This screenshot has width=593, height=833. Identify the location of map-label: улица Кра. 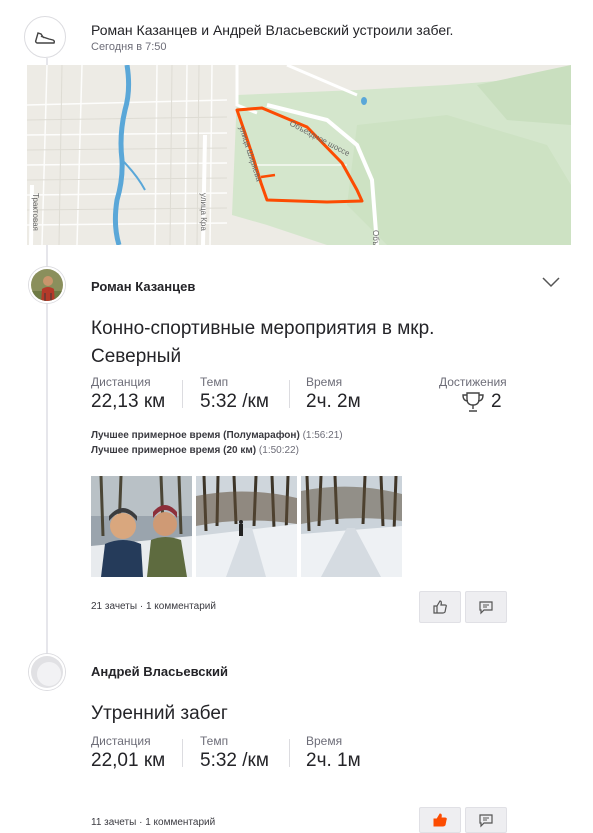
(203, 212).